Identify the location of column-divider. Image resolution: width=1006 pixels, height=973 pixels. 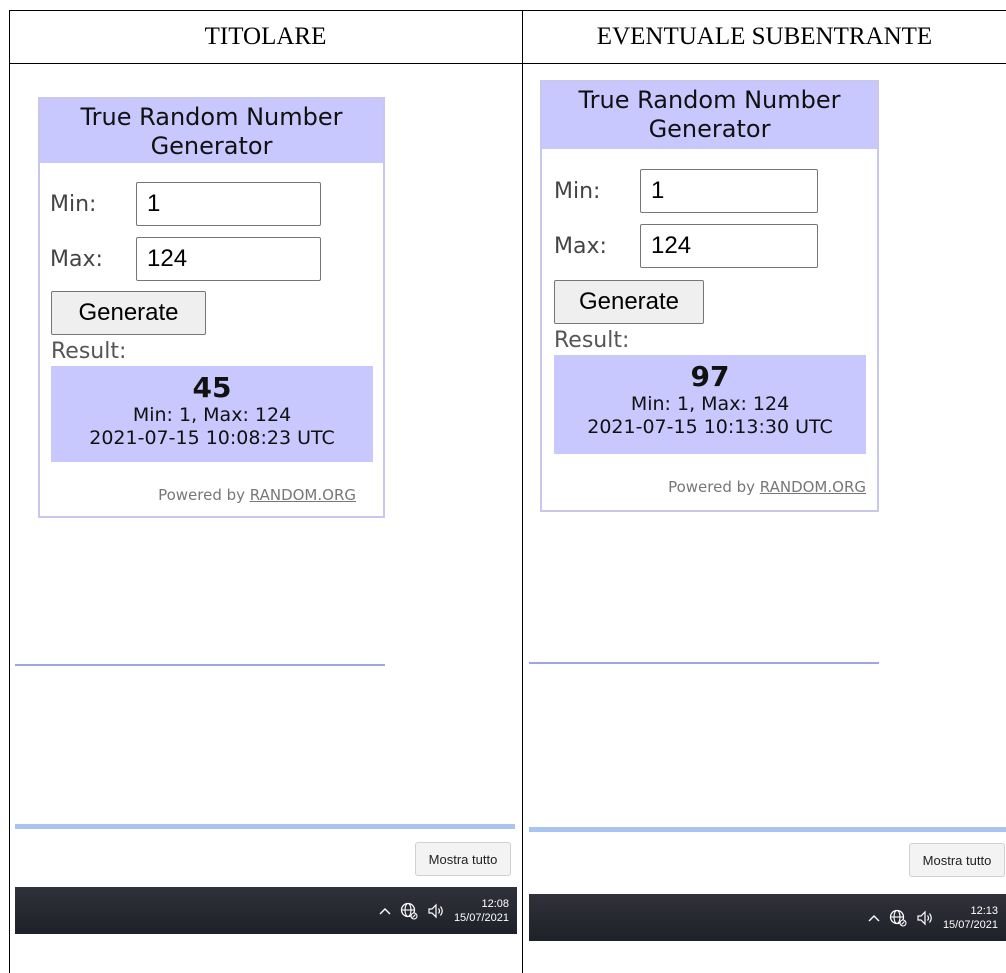
(522, 491).